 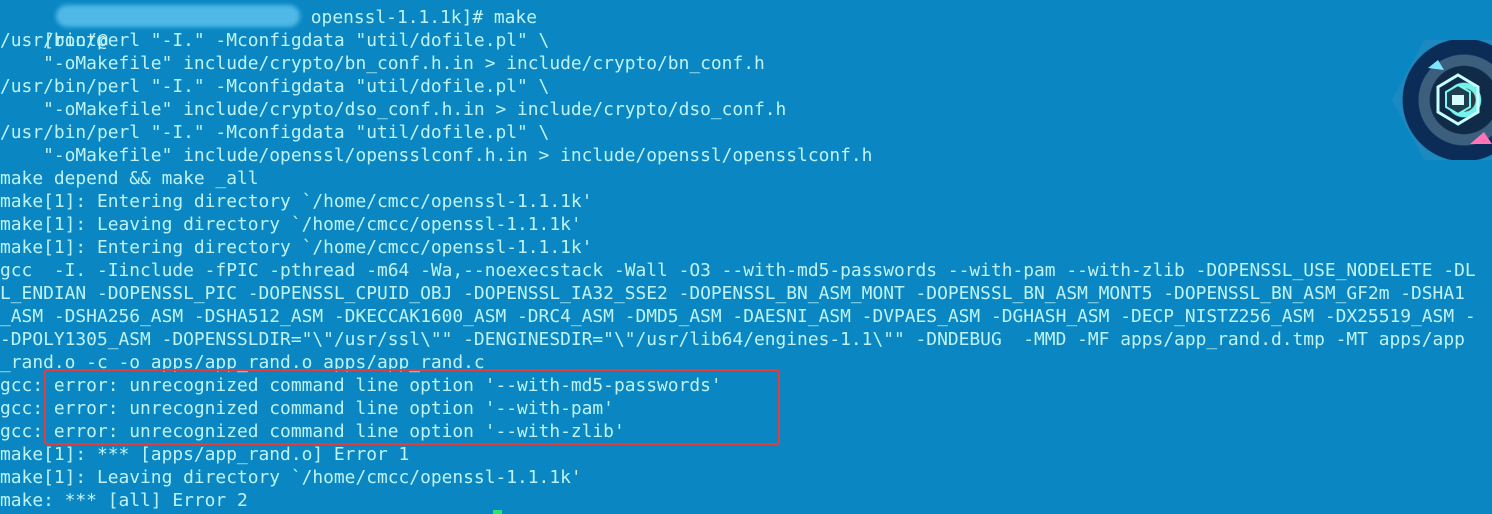 What do you see at coordinates (129, 178) in the screenshot?
I see `terminal-line-7: make depend && make _all` at bounding box center [129, 178].